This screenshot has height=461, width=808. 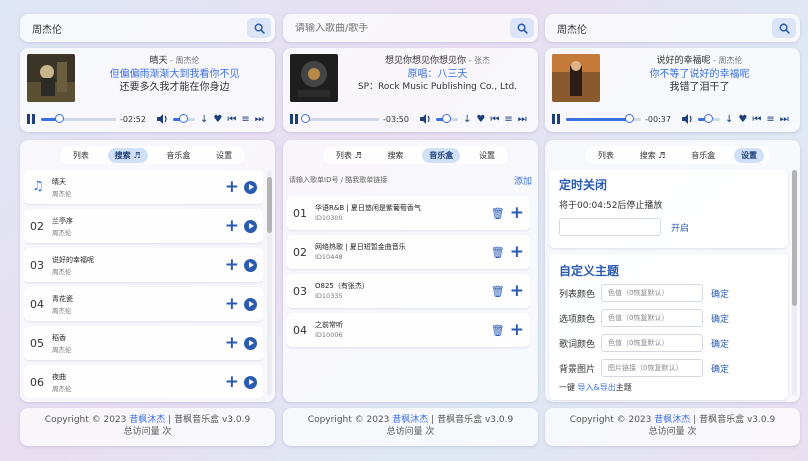 I want to click on song-number: 05, so click(x=37, y=343).